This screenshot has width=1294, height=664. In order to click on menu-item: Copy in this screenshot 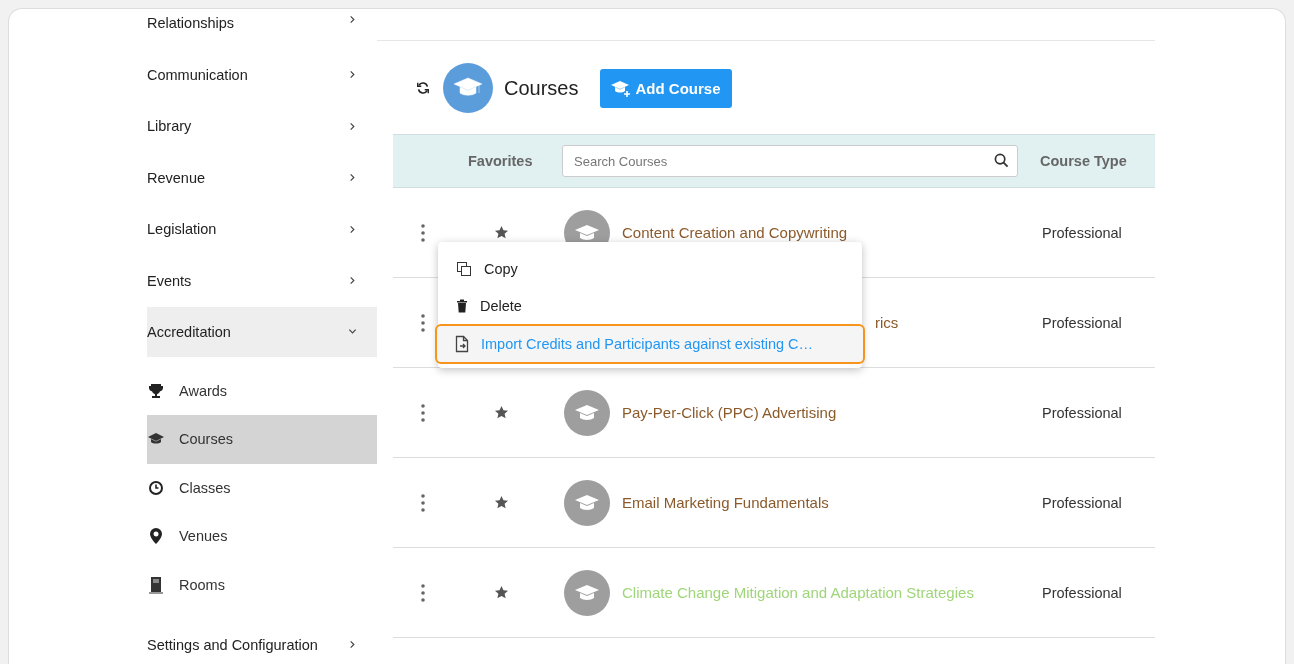, I will do `click(650, 268)`.